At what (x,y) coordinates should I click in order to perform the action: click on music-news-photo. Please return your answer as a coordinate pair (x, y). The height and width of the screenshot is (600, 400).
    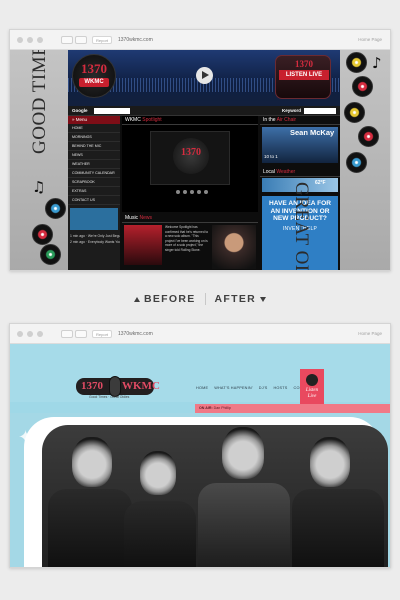
    Looking at the image, I should click on (234, 247).